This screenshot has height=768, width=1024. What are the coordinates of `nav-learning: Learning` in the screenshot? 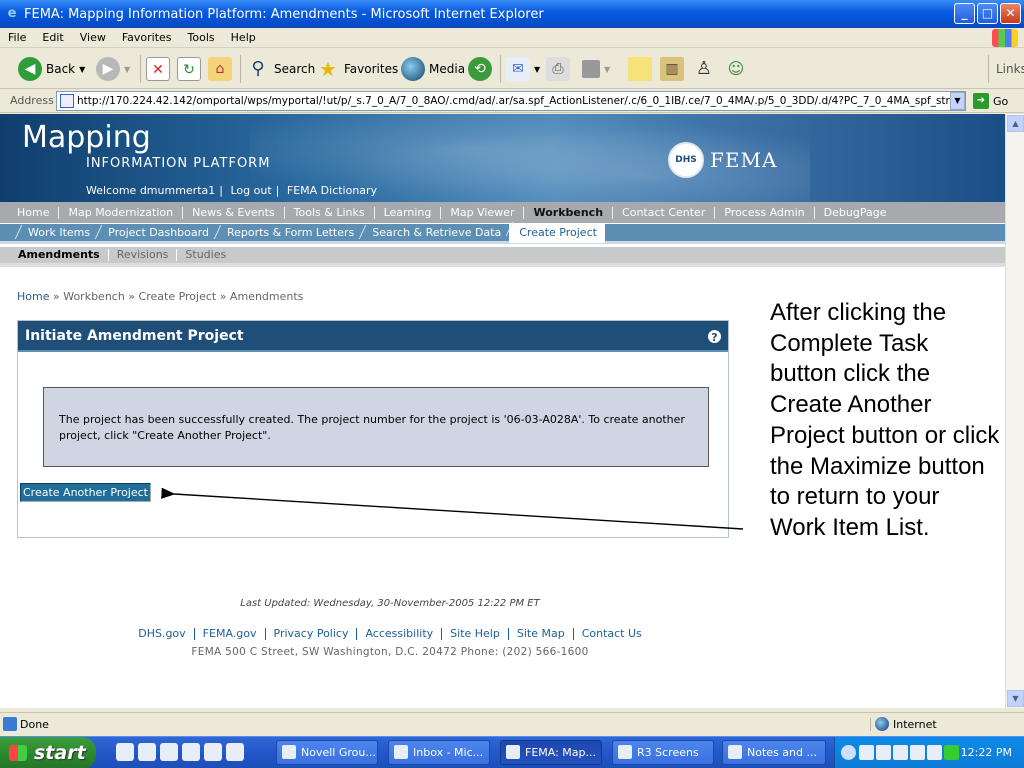 It's located at (408, 212).